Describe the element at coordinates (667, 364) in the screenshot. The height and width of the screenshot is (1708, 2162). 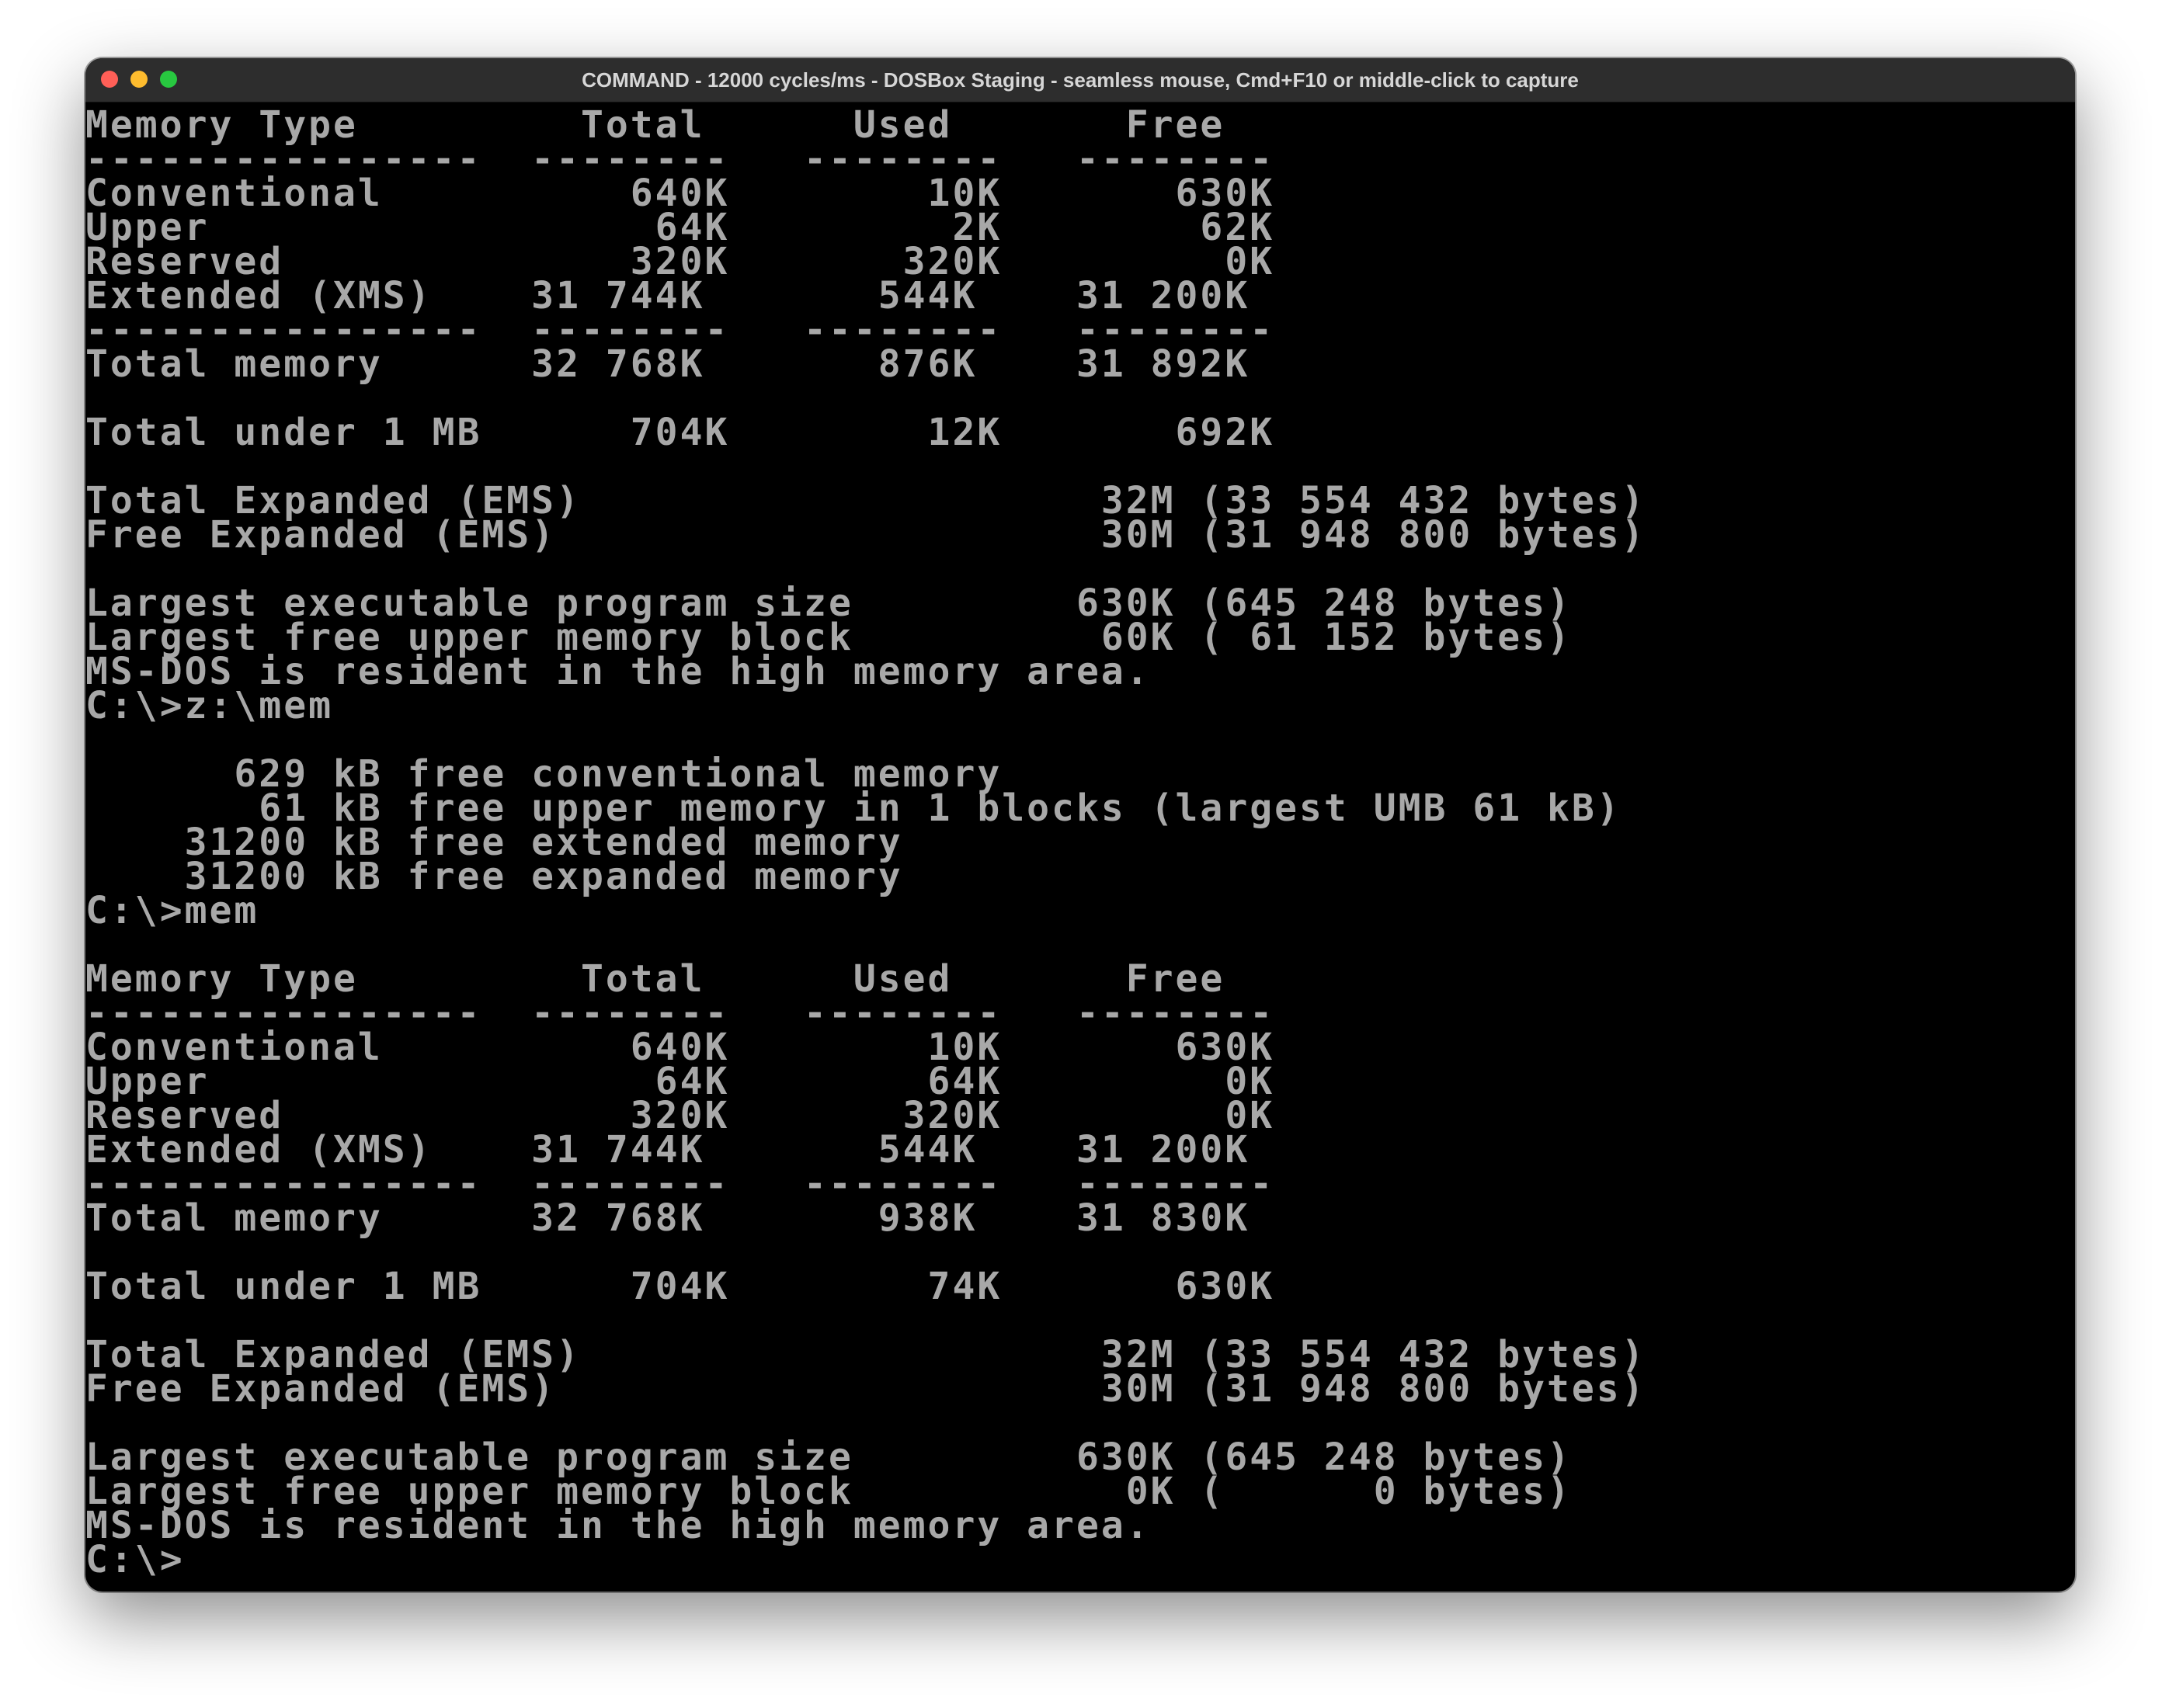
I see `terminal-line: Total memory 32 768K 876K 31 892K` at that location.